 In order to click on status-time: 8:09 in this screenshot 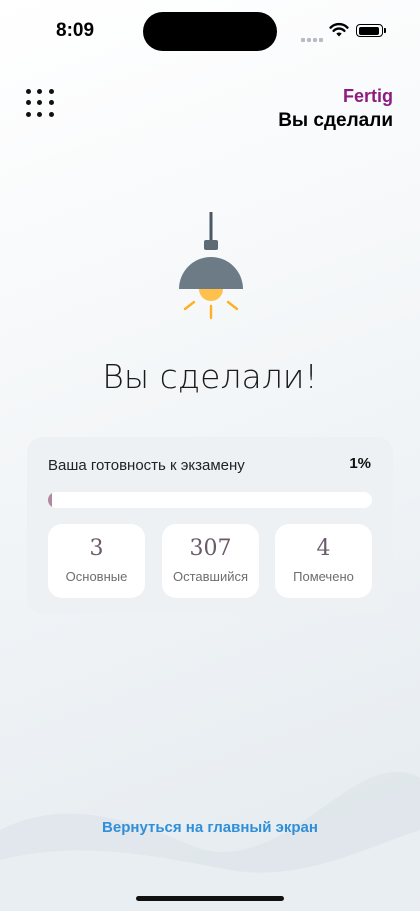, I will do `click(75, 30)`.